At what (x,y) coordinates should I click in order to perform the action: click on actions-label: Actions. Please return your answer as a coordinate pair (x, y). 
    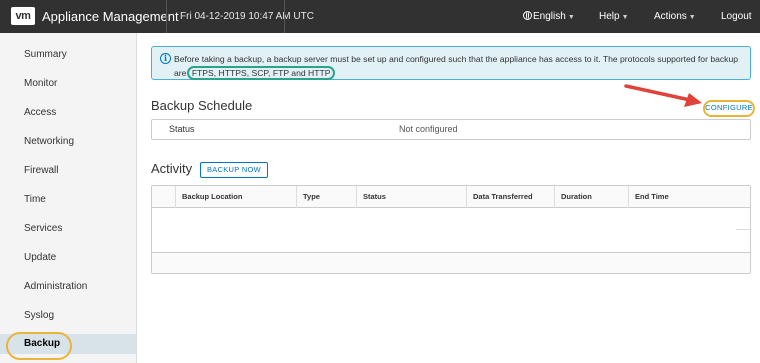
    Looking at the image, I should click on (670, 16).